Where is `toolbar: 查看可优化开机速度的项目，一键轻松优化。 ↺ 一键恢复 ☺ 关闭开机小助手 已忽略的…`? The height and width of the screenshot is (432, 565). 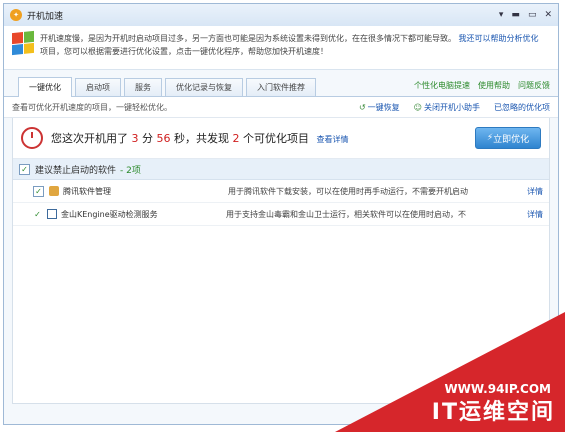
toolbar: 查看可优化开机速度的项目，一键轻松优化。 ↺ 一键恢复 ☺ 关闭开机小助手 已忽略的… is located at coordinates (281, 107).